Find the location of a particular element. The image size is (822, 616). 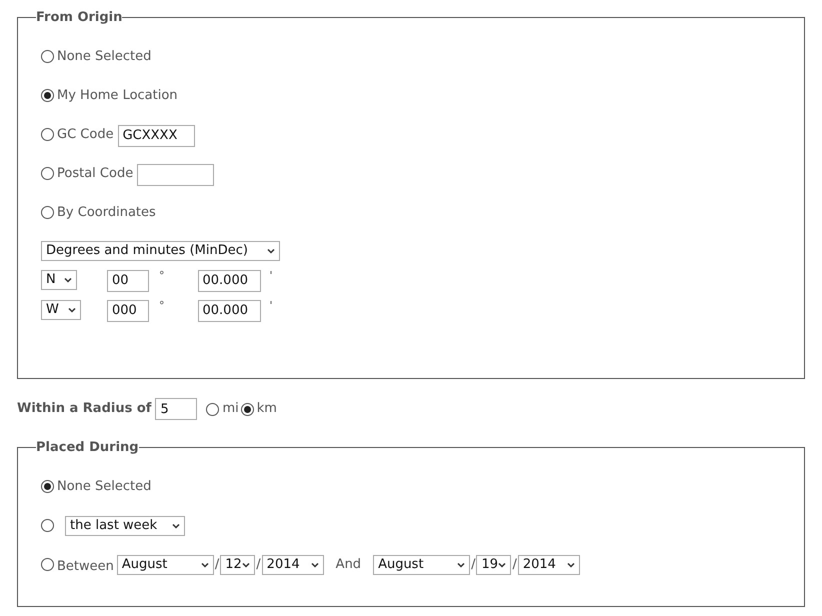

radius-label: Within a Radius of is located at coordinates (84, 409).